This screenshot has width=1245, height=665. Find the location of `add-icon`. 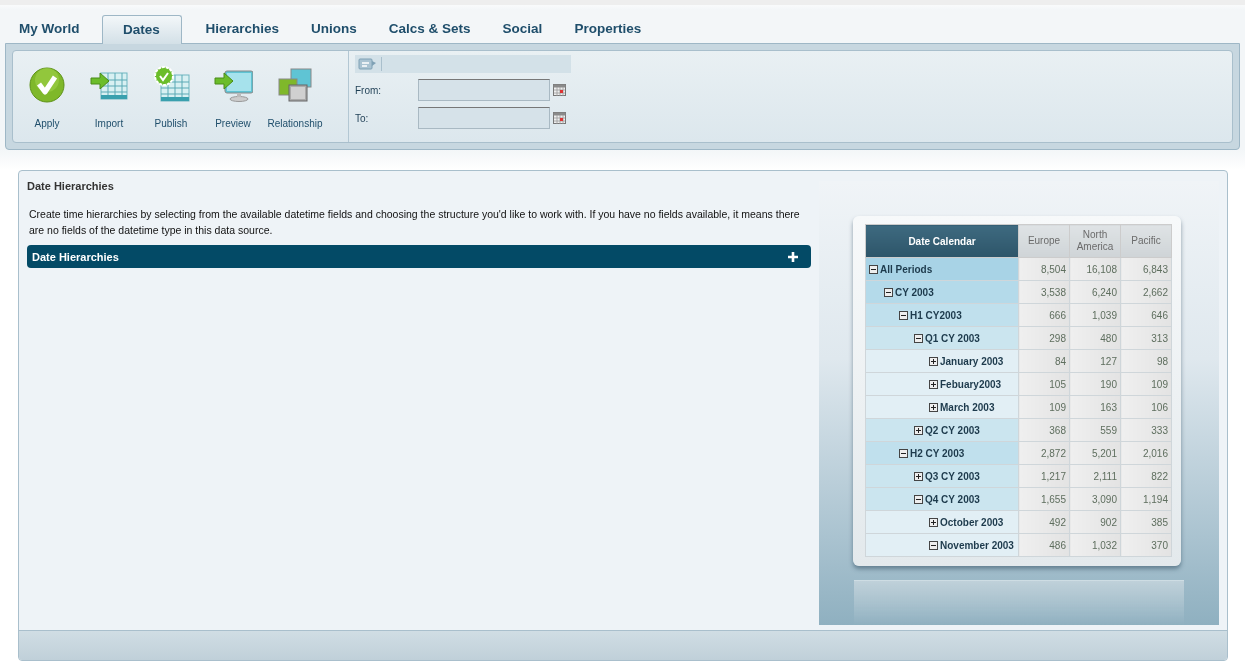

add-icon is located at coordinates (793, 256).